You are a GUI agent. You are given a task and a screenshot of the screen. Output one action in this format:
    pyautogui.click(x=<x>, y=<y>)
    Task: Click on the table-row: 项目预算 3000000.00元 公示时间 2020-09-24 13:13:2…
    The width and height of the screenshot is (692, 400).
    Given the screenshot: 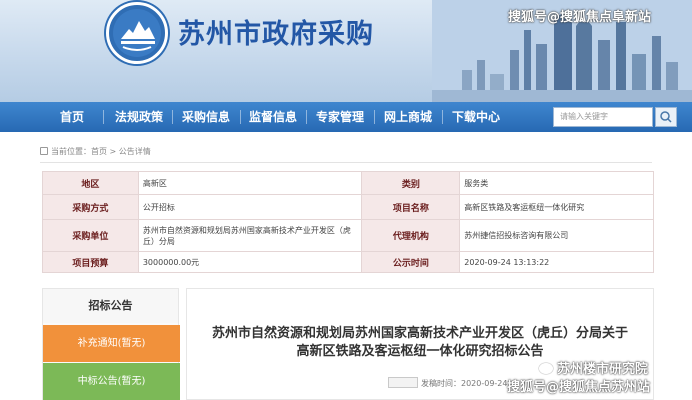 What is the action you would take?
    pyautogui.click(x=348, y=262)
    